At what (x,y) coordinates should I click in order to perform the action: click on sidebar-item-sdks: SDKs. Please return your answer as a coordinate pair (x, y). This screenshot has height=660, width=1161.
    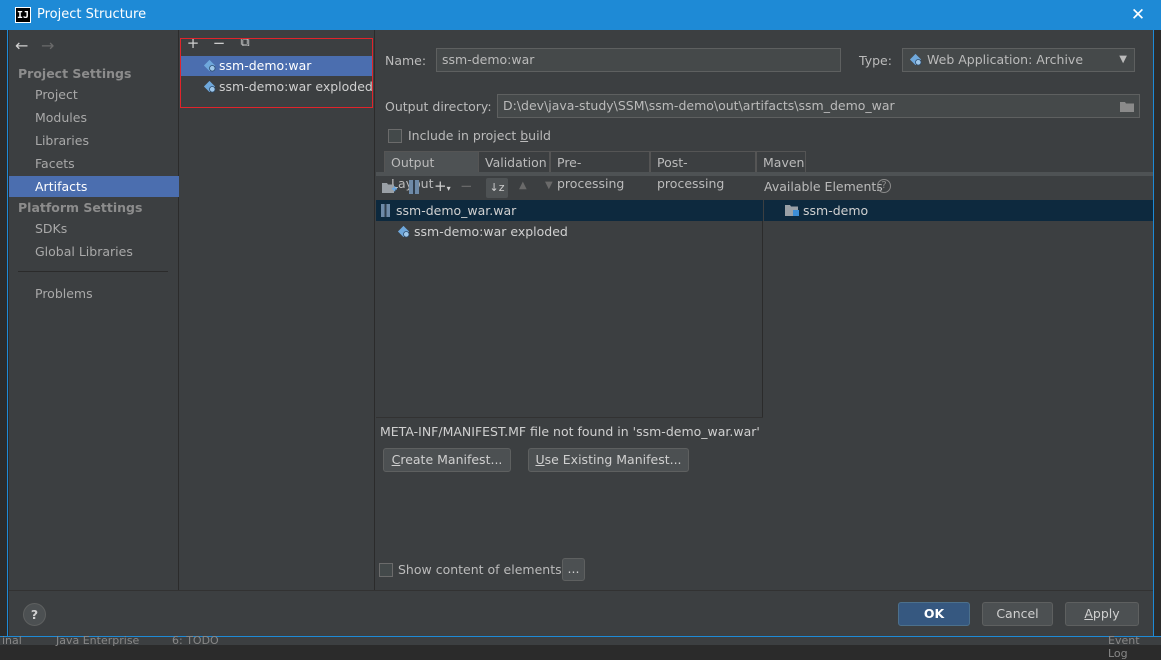
    Looking at the image, I should click on (94, 228).